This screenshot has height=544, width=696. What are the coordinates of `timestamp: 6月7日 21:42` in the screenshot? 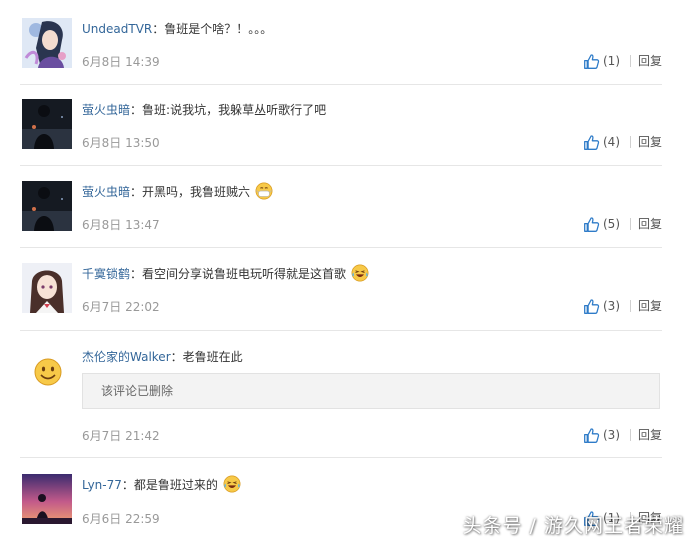 It's located at (121, 436).